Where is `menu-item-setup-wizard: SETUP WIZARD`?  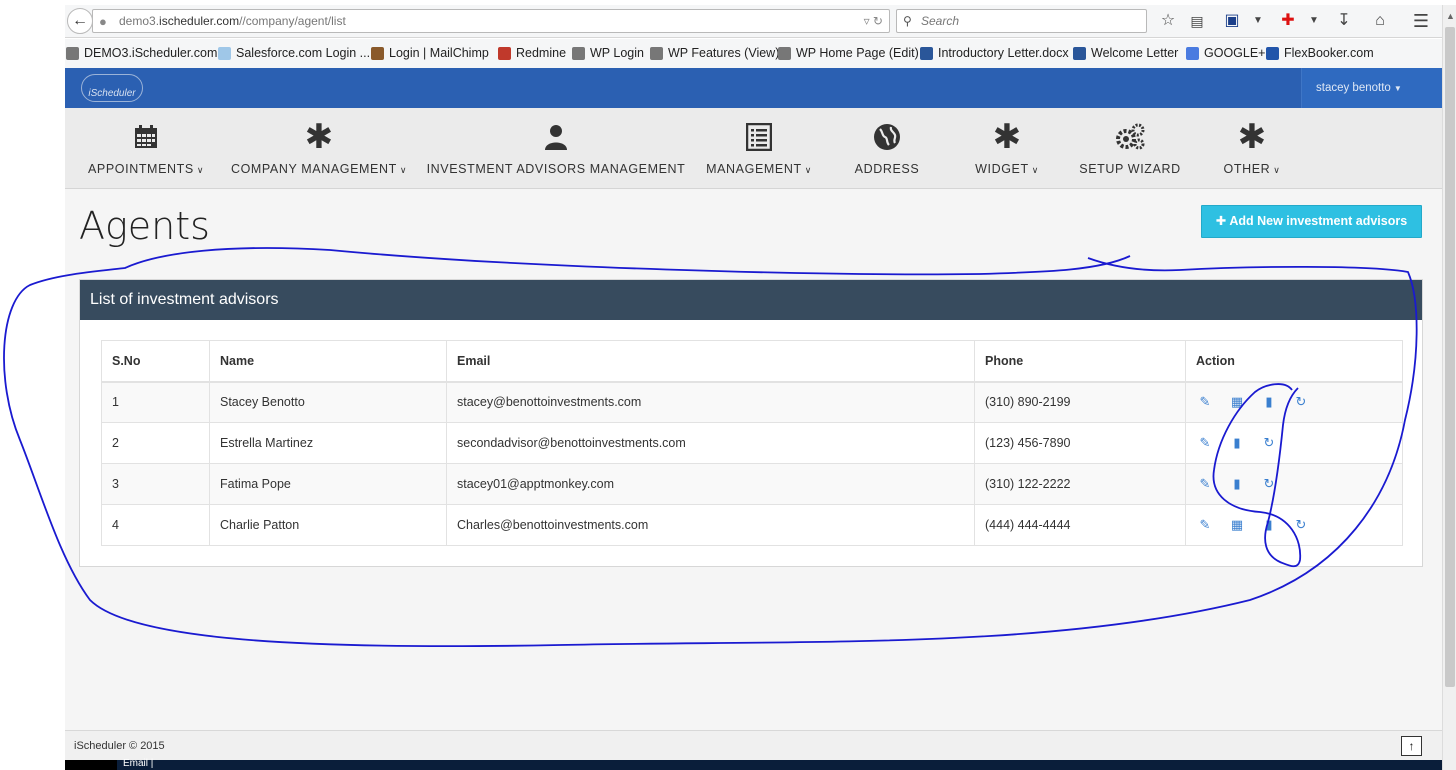 menu-item-setup-wizard: SETUP WIZARD is located at coordinates (1130, 148).